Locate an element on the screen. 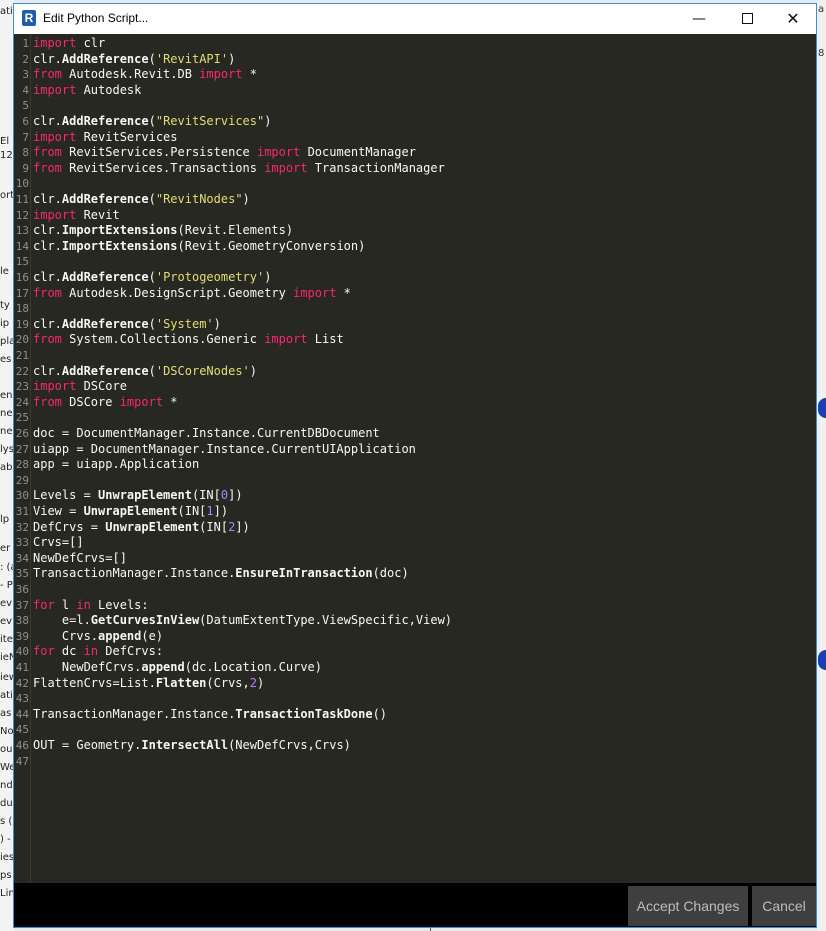 The width and height of the screenshot is (826, 931). code-line: FlattenCrvs=List.Flatten(Crvs,2) is located at coordinates (148, 684).